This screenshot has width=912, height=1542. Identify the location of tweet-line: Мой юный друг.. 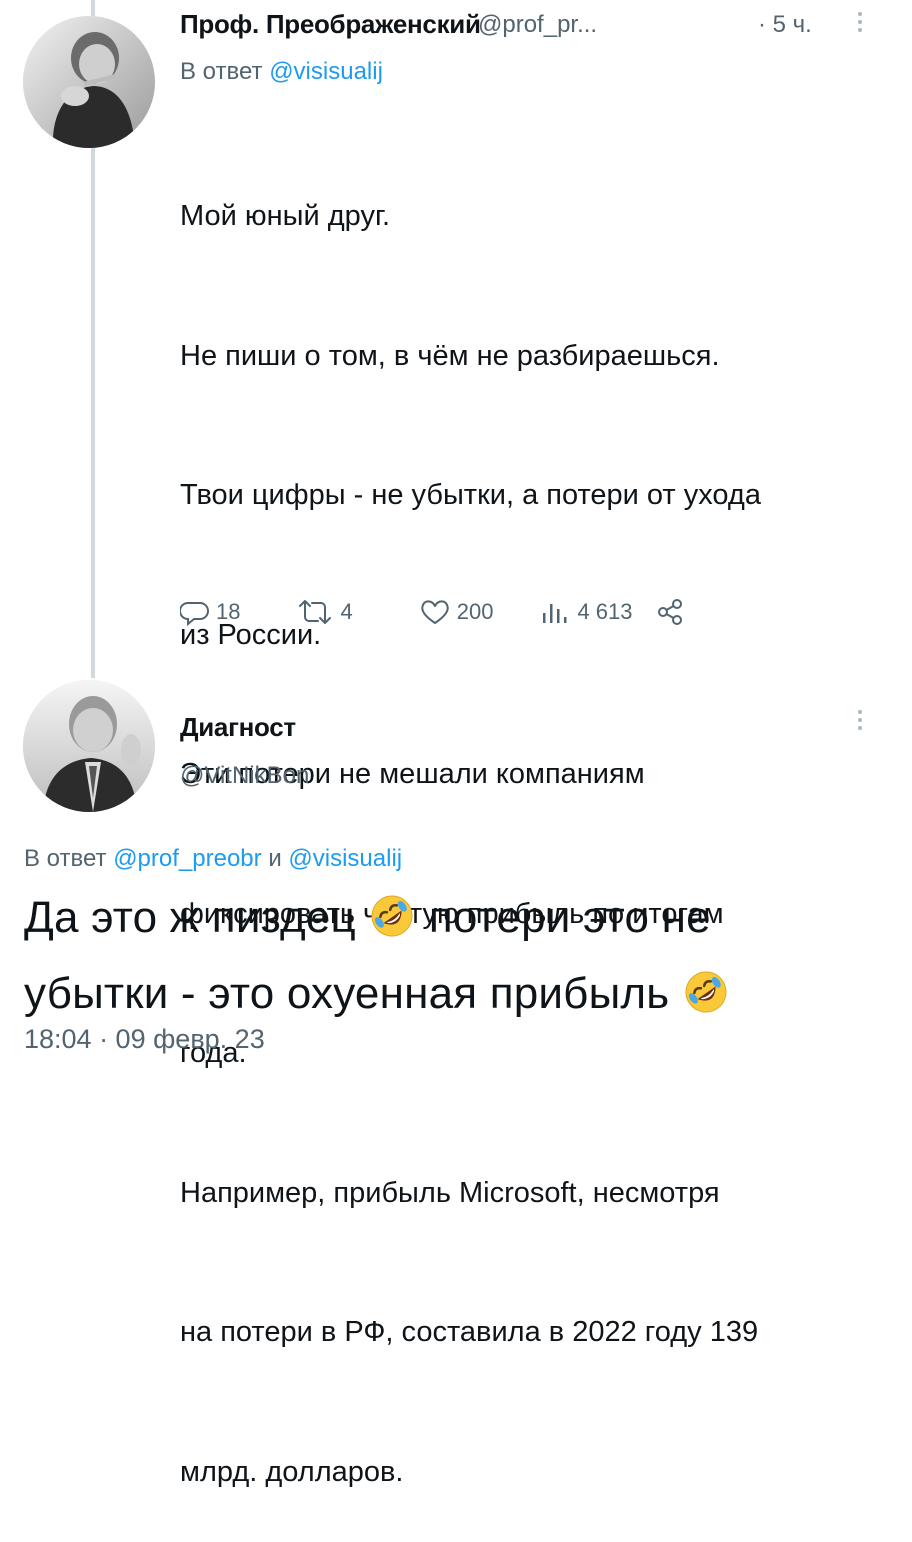
(285, 216).